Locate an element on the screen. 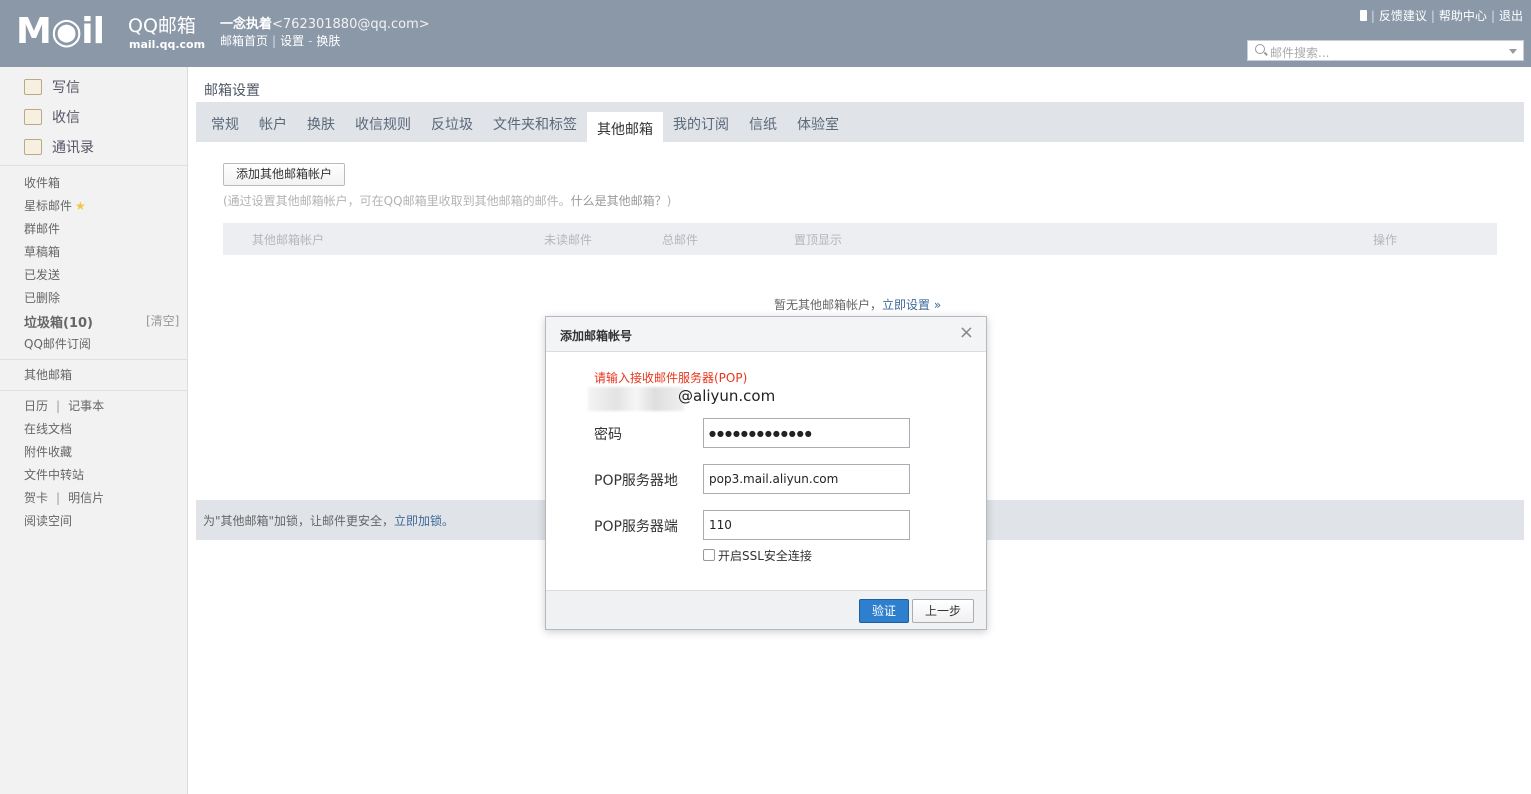  pop-server-label: POP服务器地 is located at coordinates (636, 481).